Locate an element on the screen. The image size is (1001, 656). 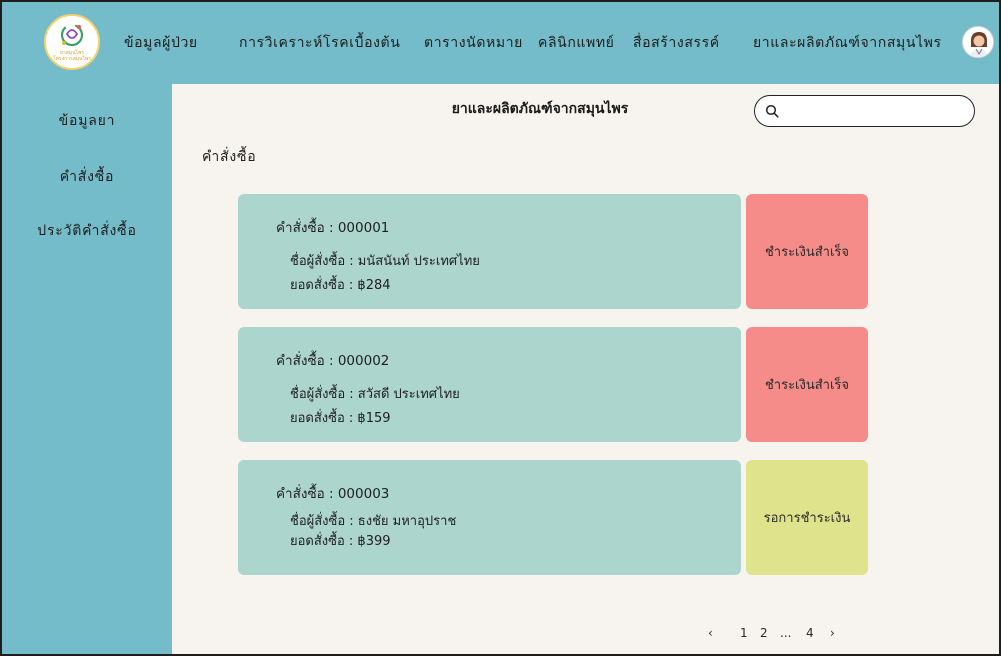
pagination-prev-icon: ‹ is located at coordinates (710, 633).